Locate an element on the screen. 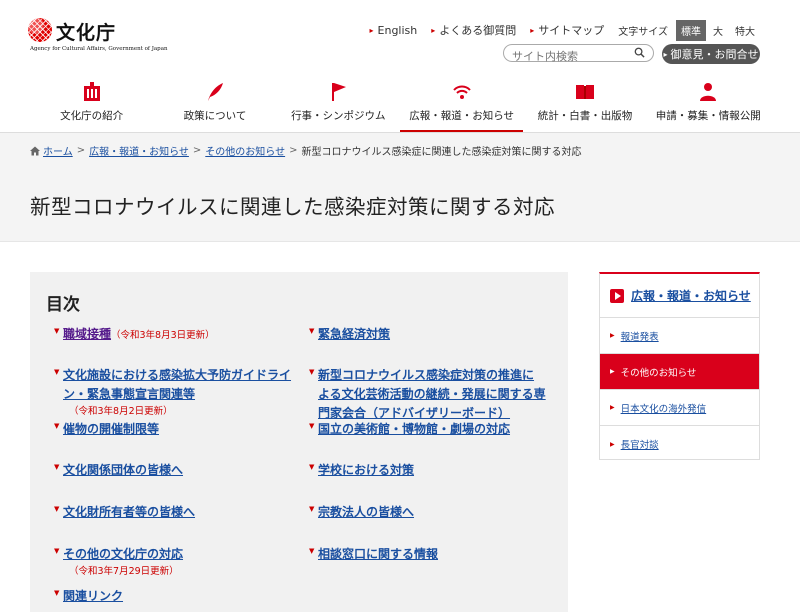  sidebar-item-overseas: ▶ 日本文化の海外発信 is located at coordinates (679, 408).